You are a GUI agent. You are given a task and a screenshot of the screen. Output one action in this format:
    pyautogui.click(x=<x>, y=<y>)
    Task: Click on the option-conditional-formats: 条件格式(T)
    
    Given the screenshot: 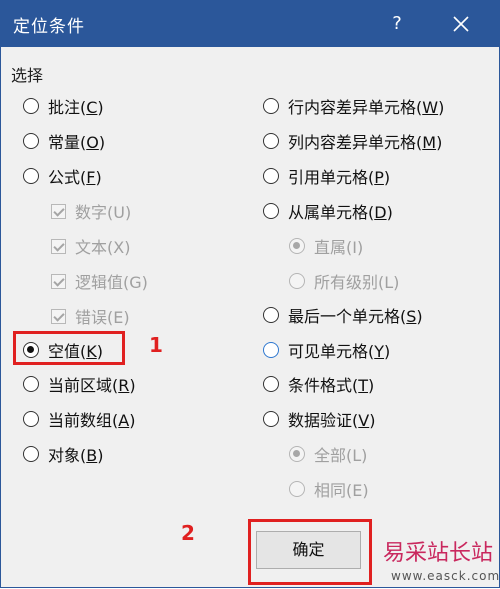 What is the action you would take?
    pyautogui.click(x=318, y=384)
    